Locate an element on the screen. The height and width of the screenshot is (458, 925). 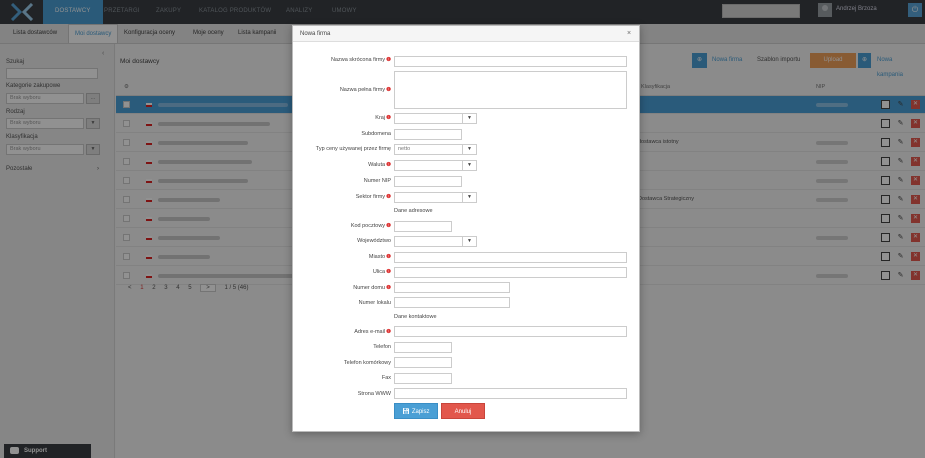
label-country: Kraj❶ is located at coordinates (383, 118).